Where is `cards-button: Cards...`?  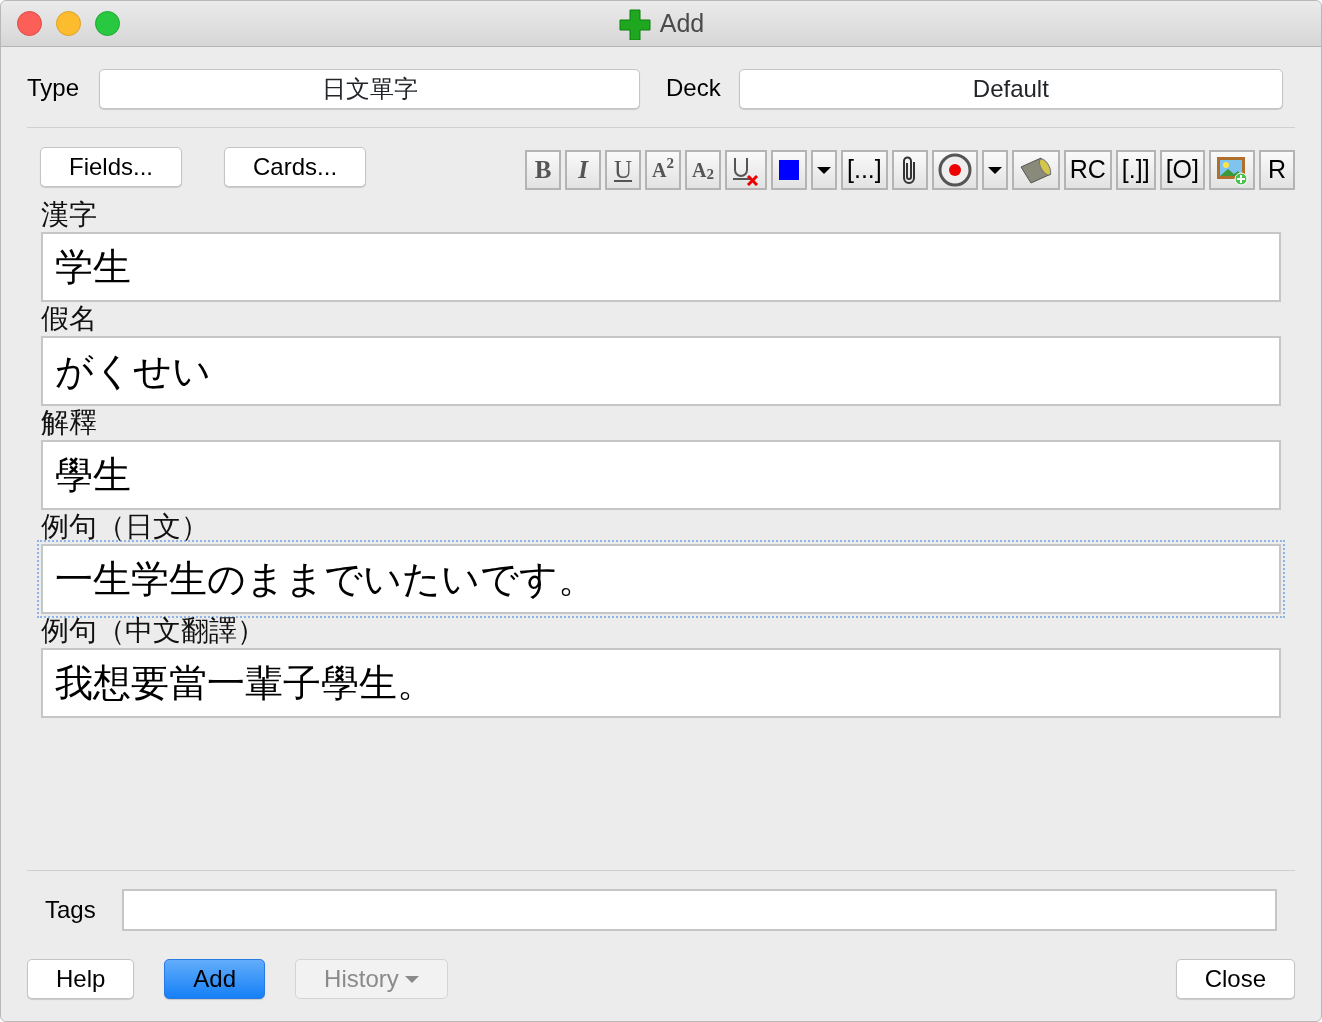 cards-button: Cards... is located at coordinates (295, 167).